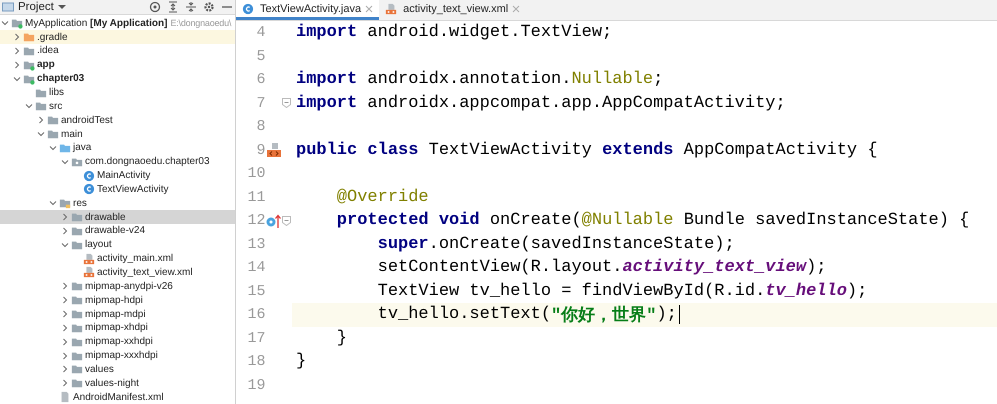  What do you see at coordinates (155, 7) in the screenshot?
I see `locate-icon` at bounding box center [155, 7].